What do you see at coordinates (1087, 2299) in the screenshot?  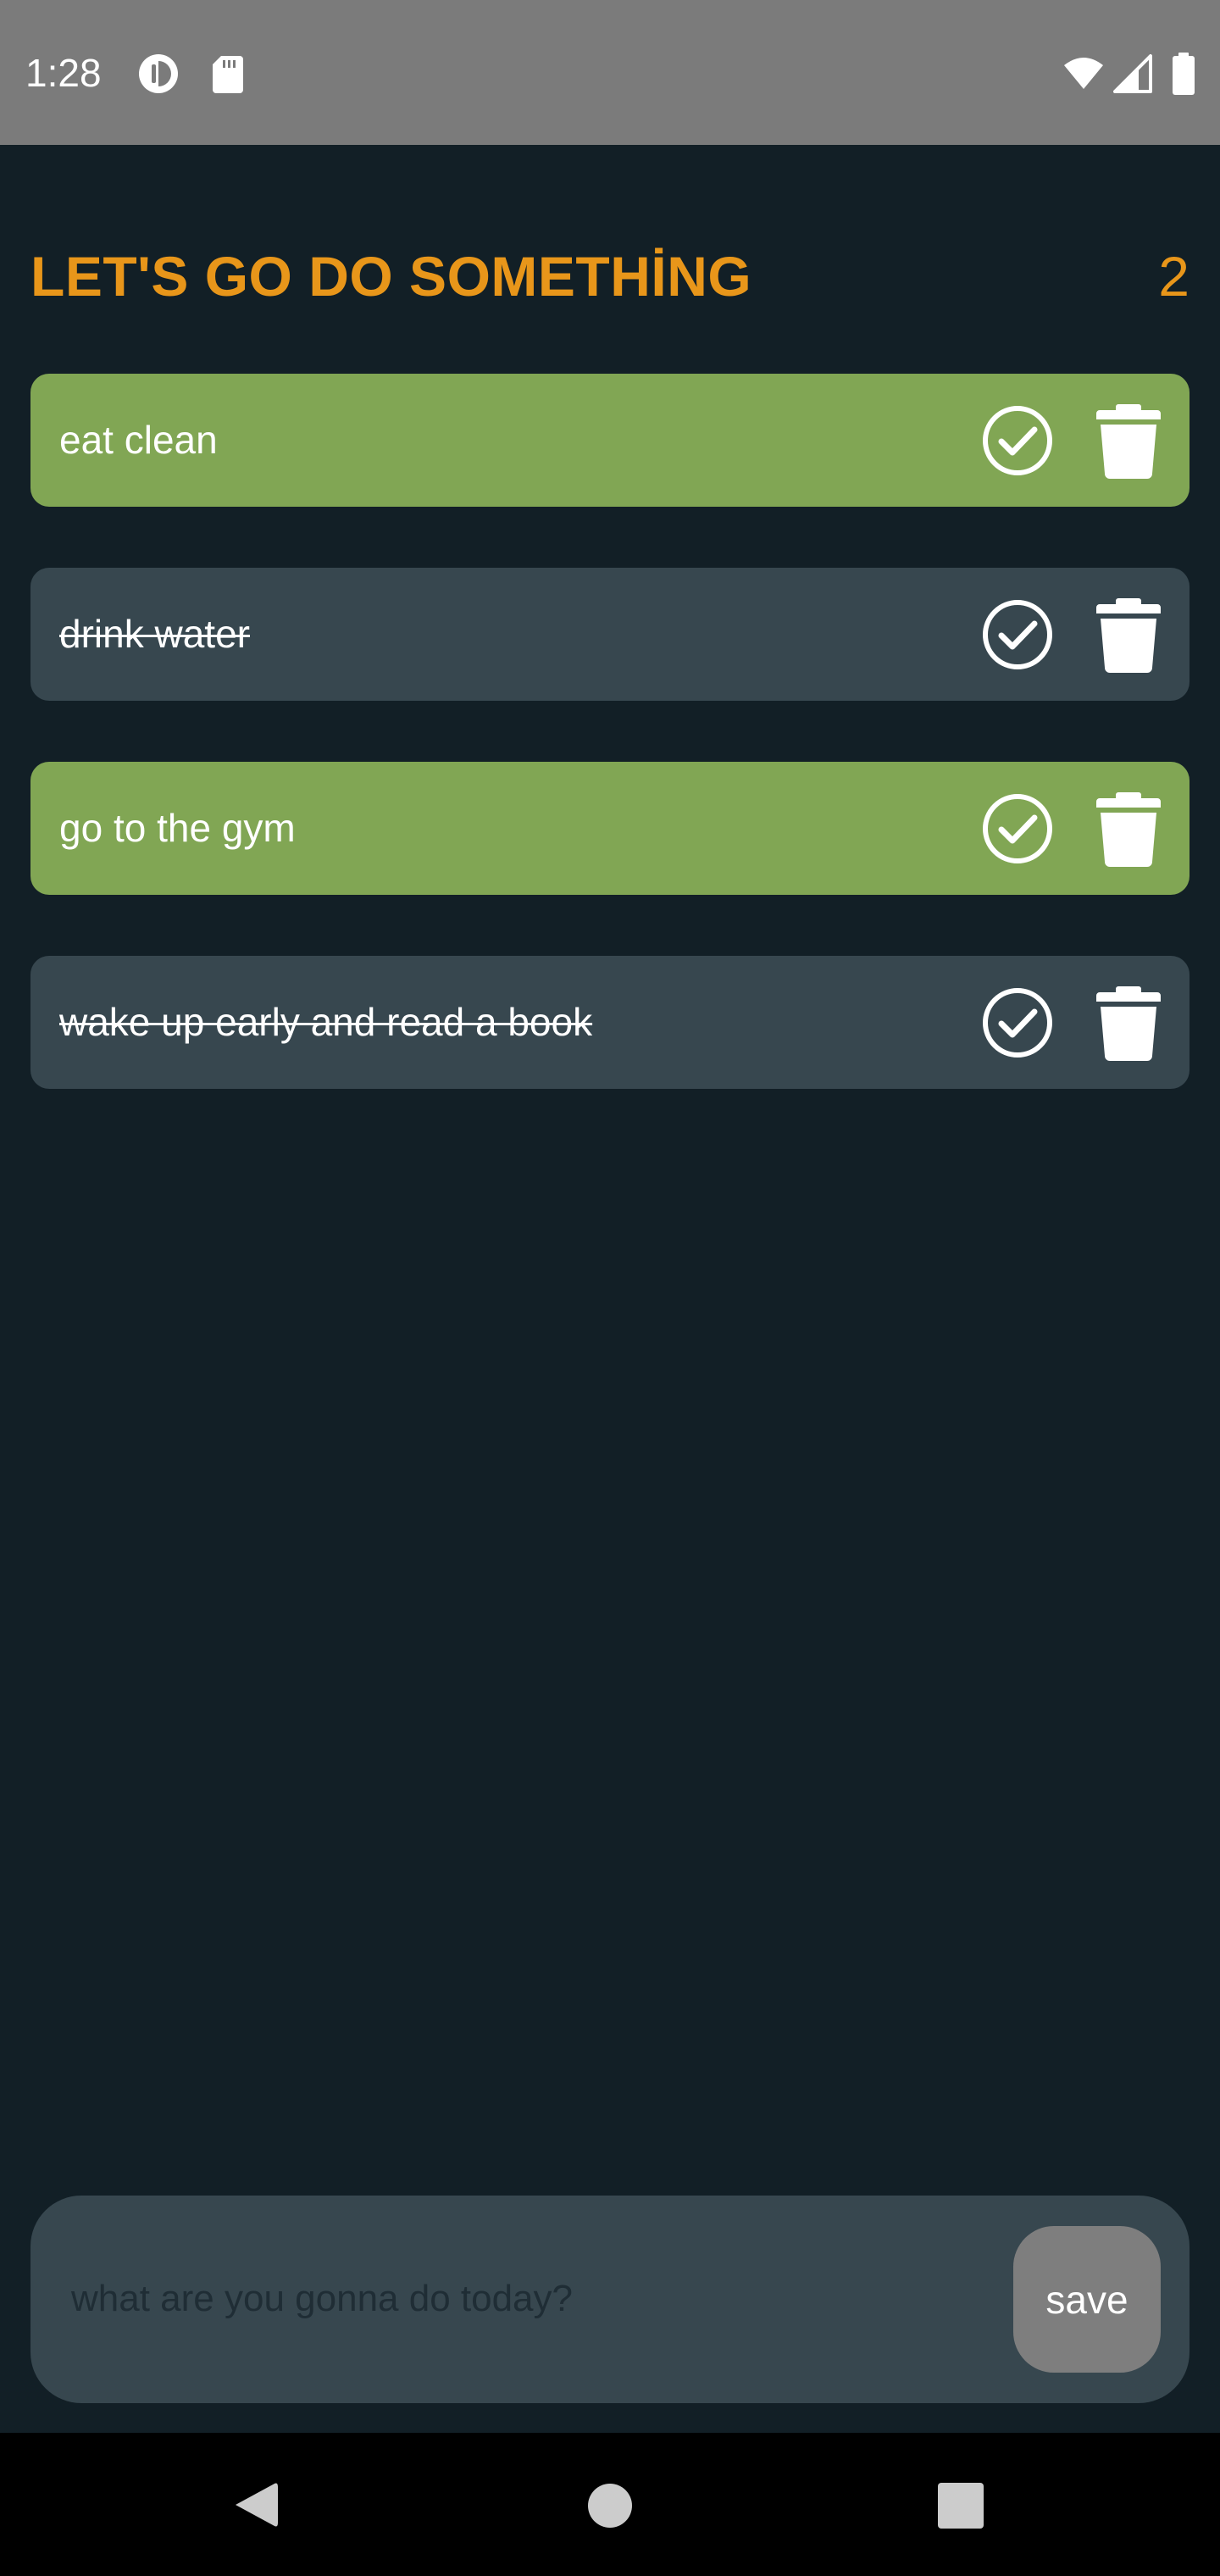 I see `save-button: save` at bounding box center [1087, 2299].